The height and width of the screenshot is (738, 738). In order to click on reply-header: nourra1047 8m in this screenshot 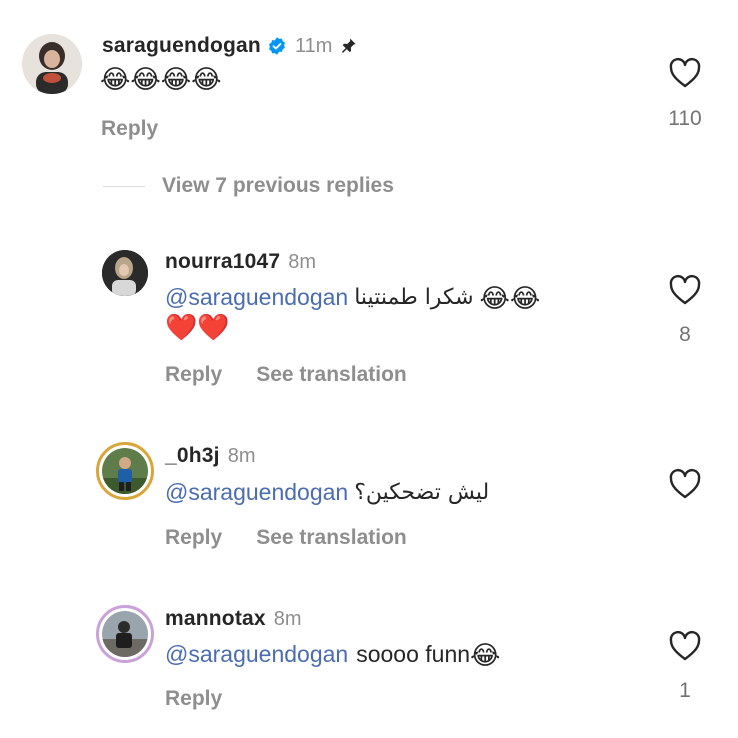, I will do `click(240, 262)`.